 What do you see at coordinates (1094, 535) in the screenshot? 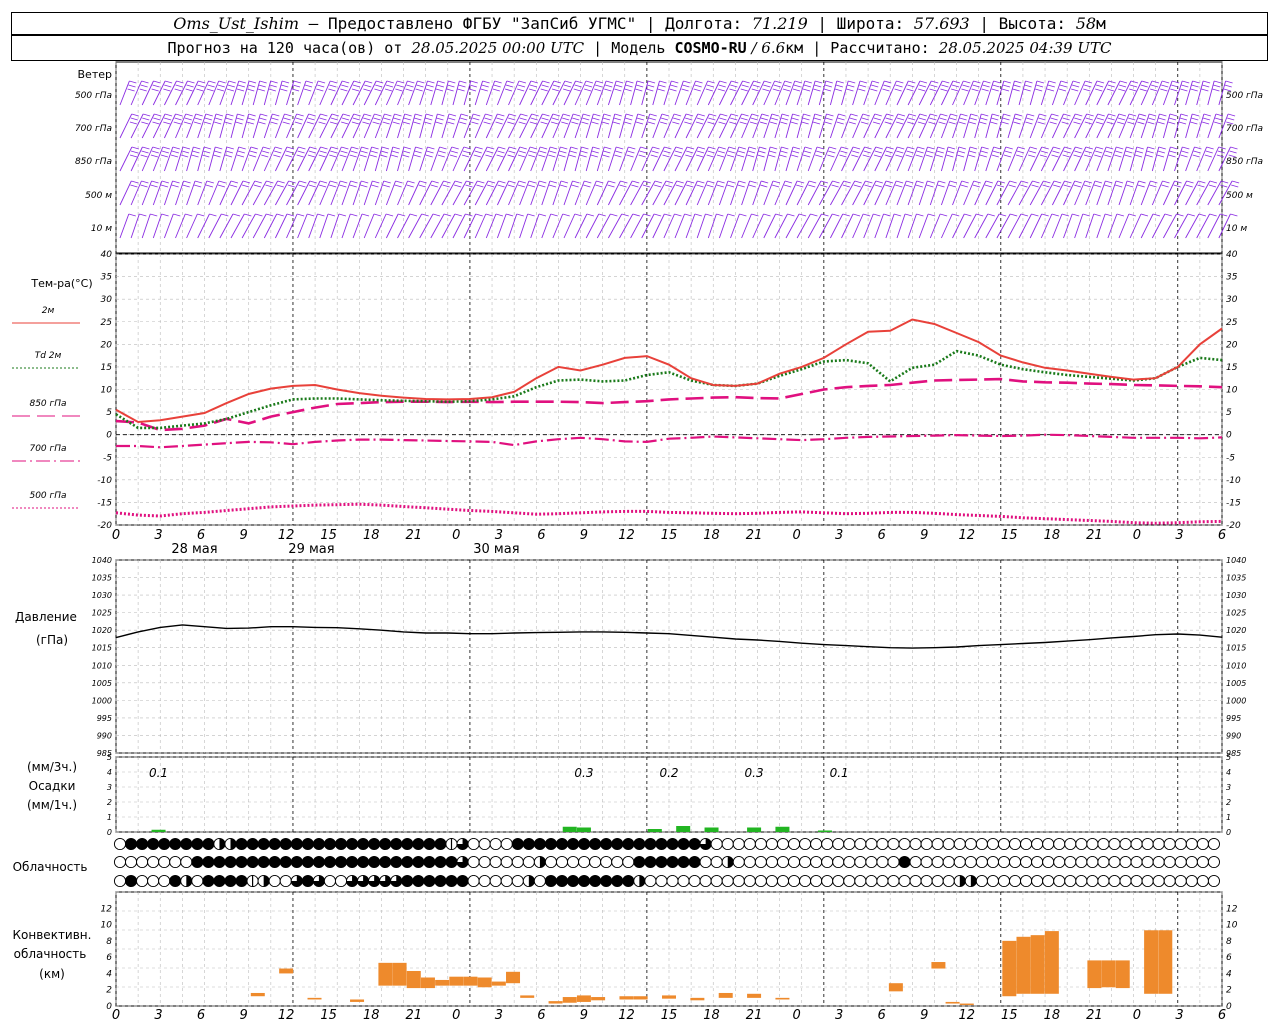
I see `temp-hour-label: 21` at bounding box center [1094, 535].